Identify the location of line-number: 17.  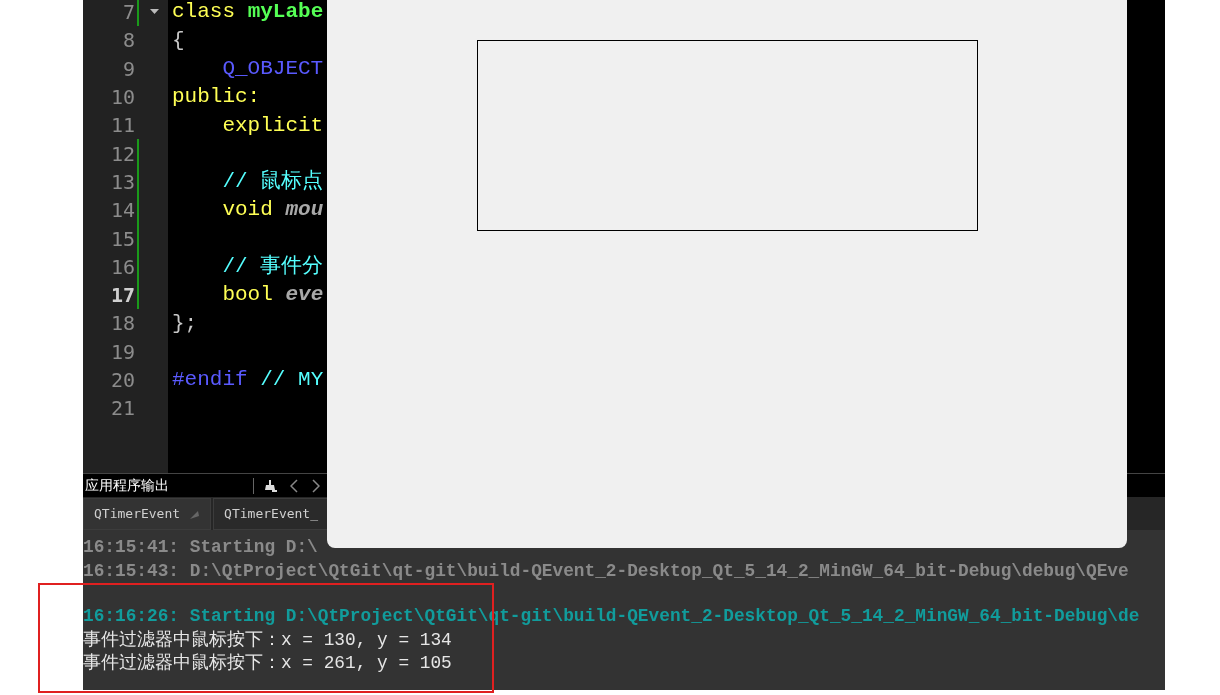
(122, 296).